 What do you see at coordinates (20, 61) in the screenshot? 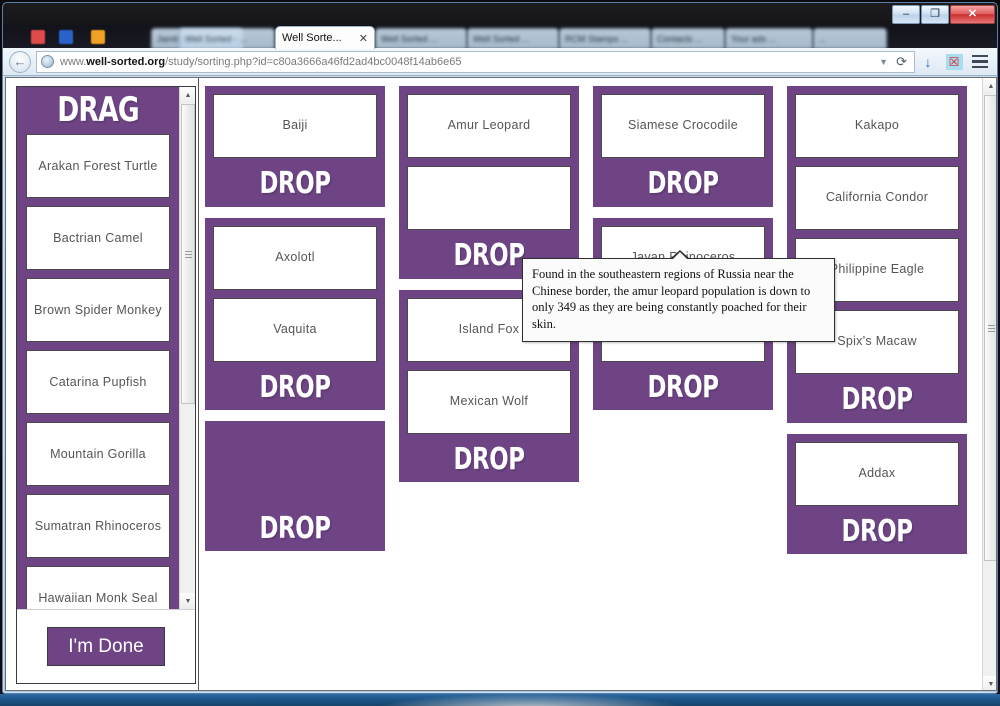
I see `back-button: ←` at bounding box center [20, 61].